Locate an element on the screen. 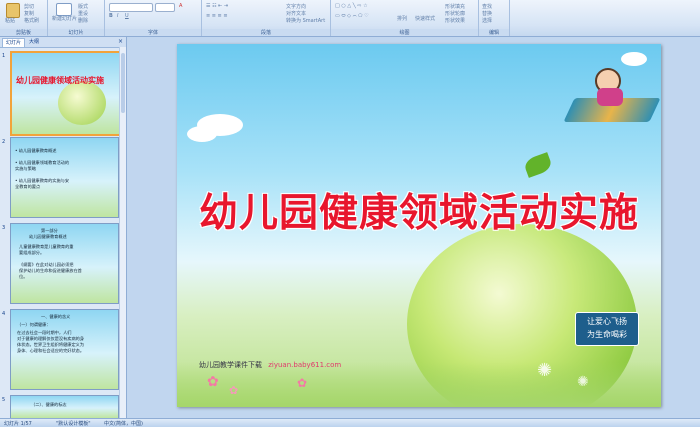  thumbnail-line: 在过去社会一段时期中，人们 is located at coordinates (44, 332).